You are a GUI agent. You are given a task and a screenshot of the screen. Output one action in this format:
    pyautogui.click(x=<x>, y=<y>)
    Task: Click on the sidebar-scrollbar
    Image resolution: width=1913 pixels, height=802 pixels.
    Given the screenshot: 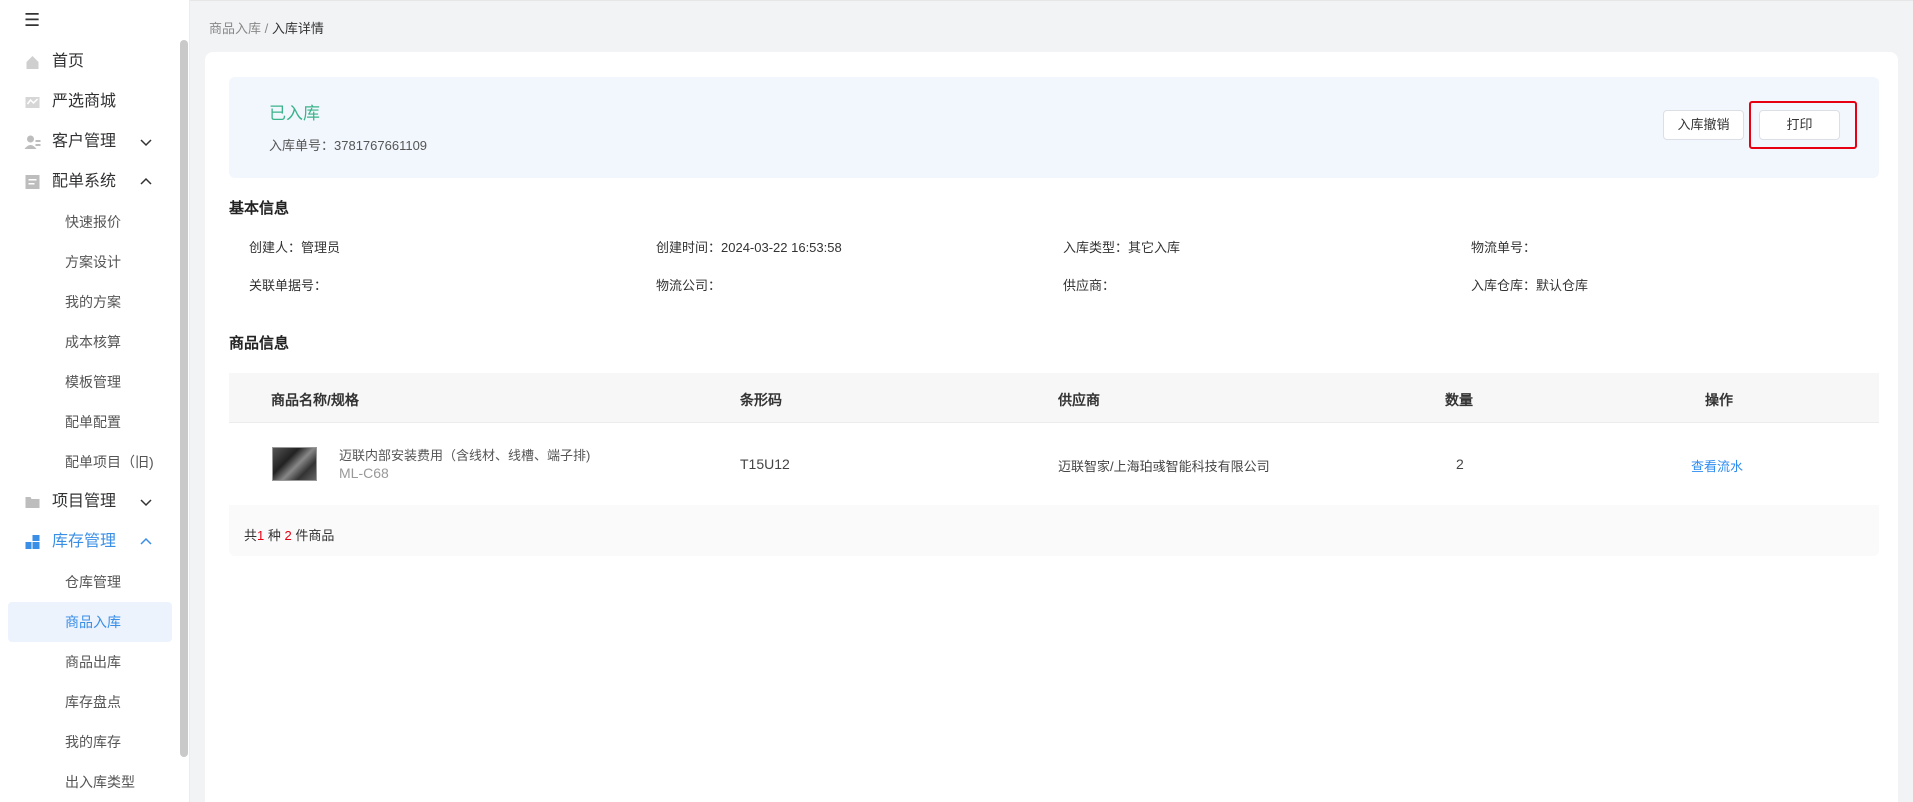 What is the action you would take?
    pyautogui.click(x=184, y=398)
    